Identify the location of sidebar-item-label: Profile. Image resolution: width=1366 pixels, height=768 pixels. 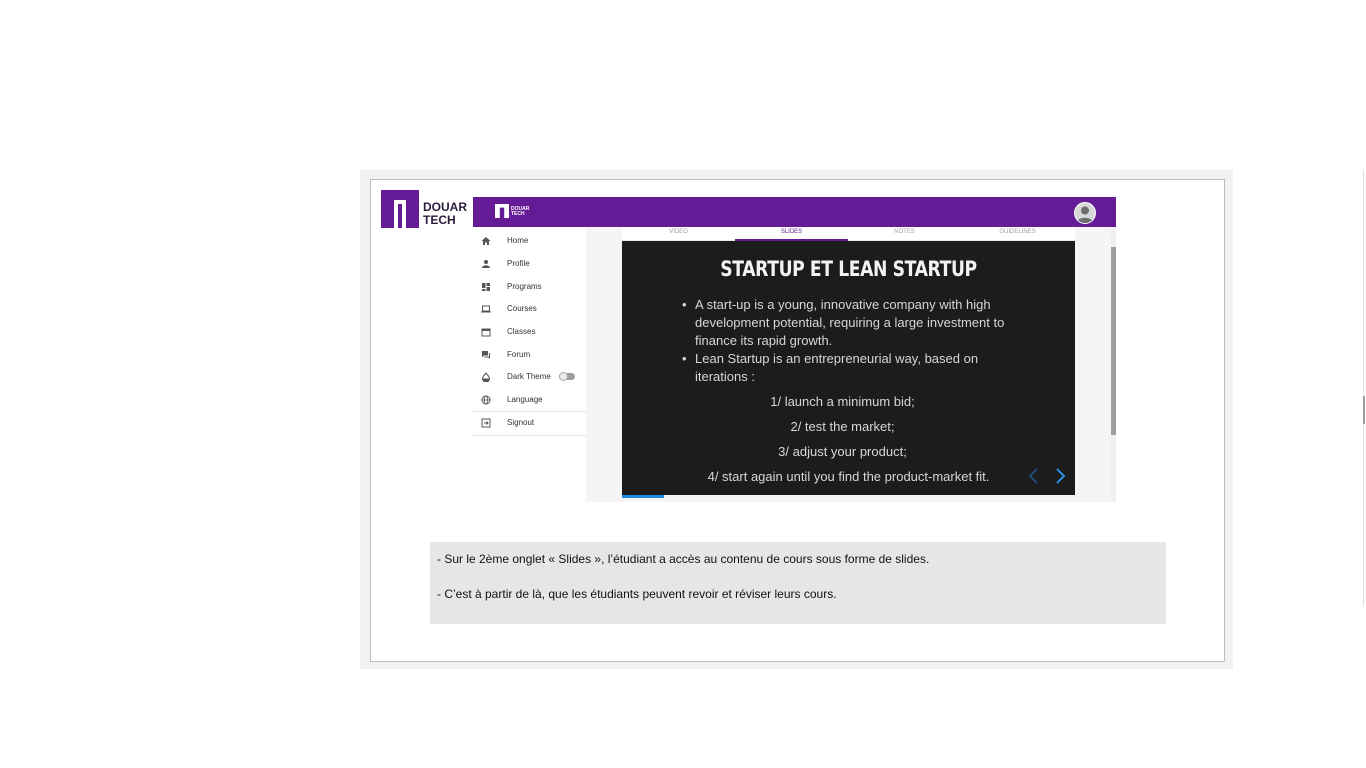
(518, 263).